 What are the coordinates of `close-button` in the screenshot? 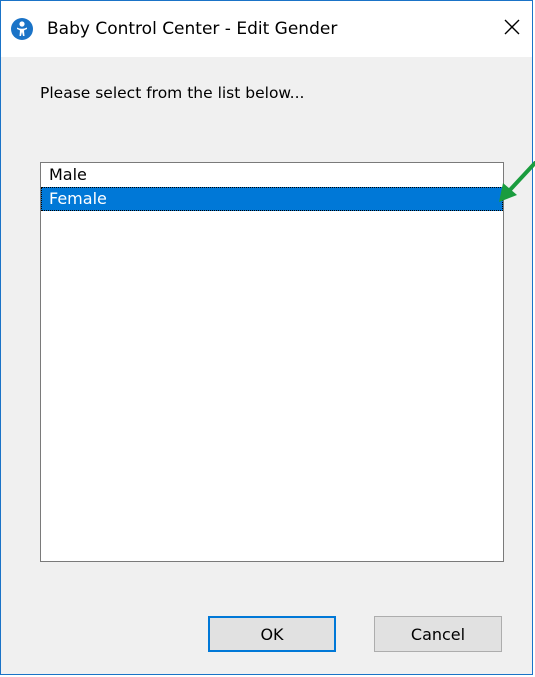 It's located at (512, 29).